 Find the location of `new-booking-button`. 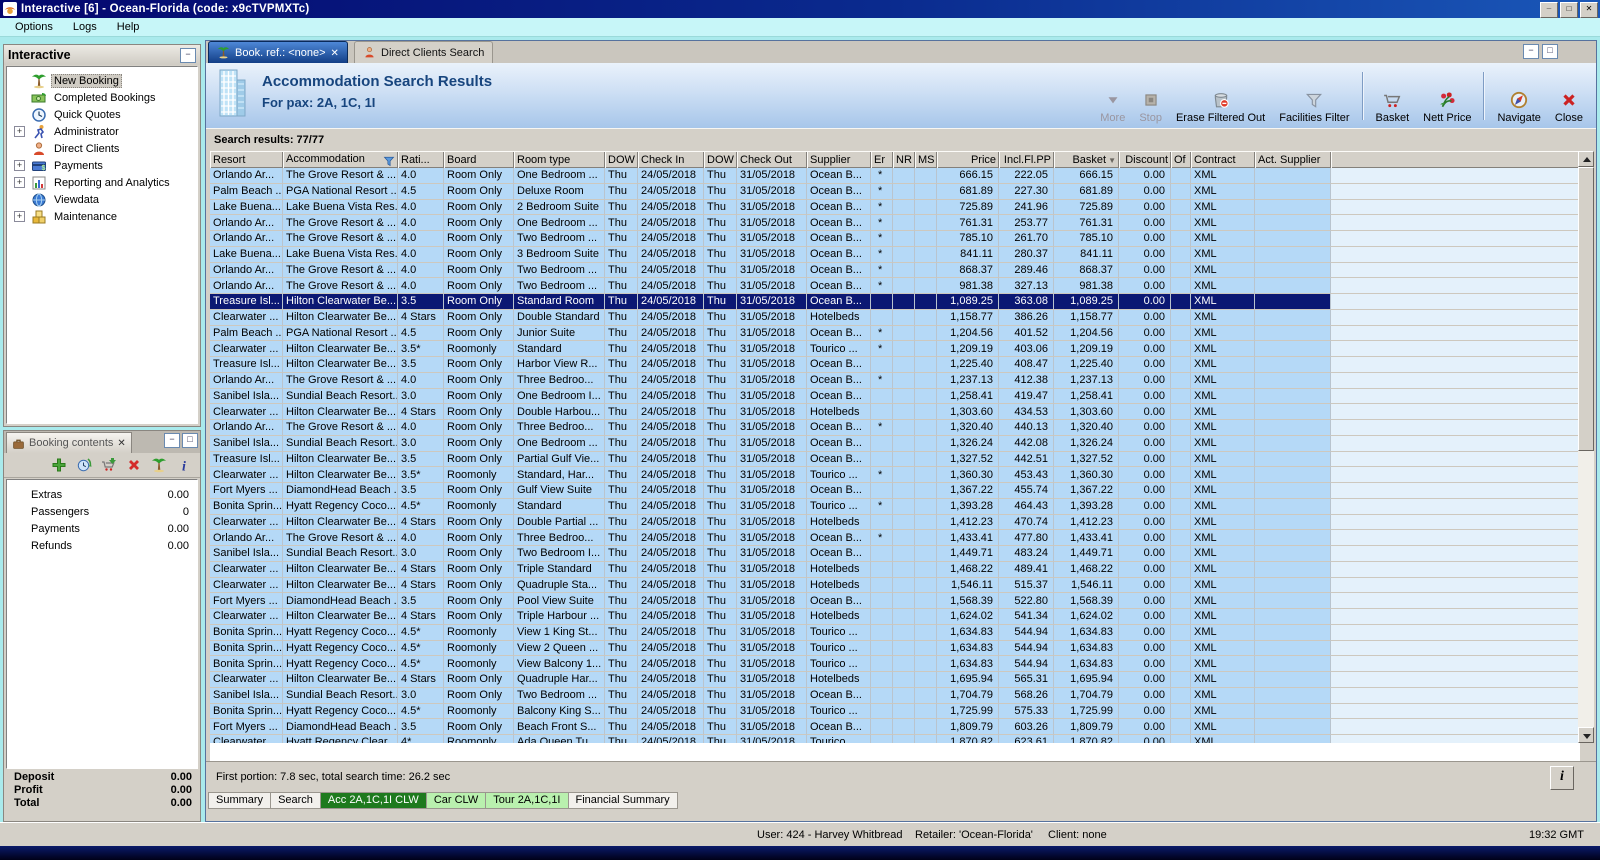

new-booking-button is located at coordinates (159, 465).